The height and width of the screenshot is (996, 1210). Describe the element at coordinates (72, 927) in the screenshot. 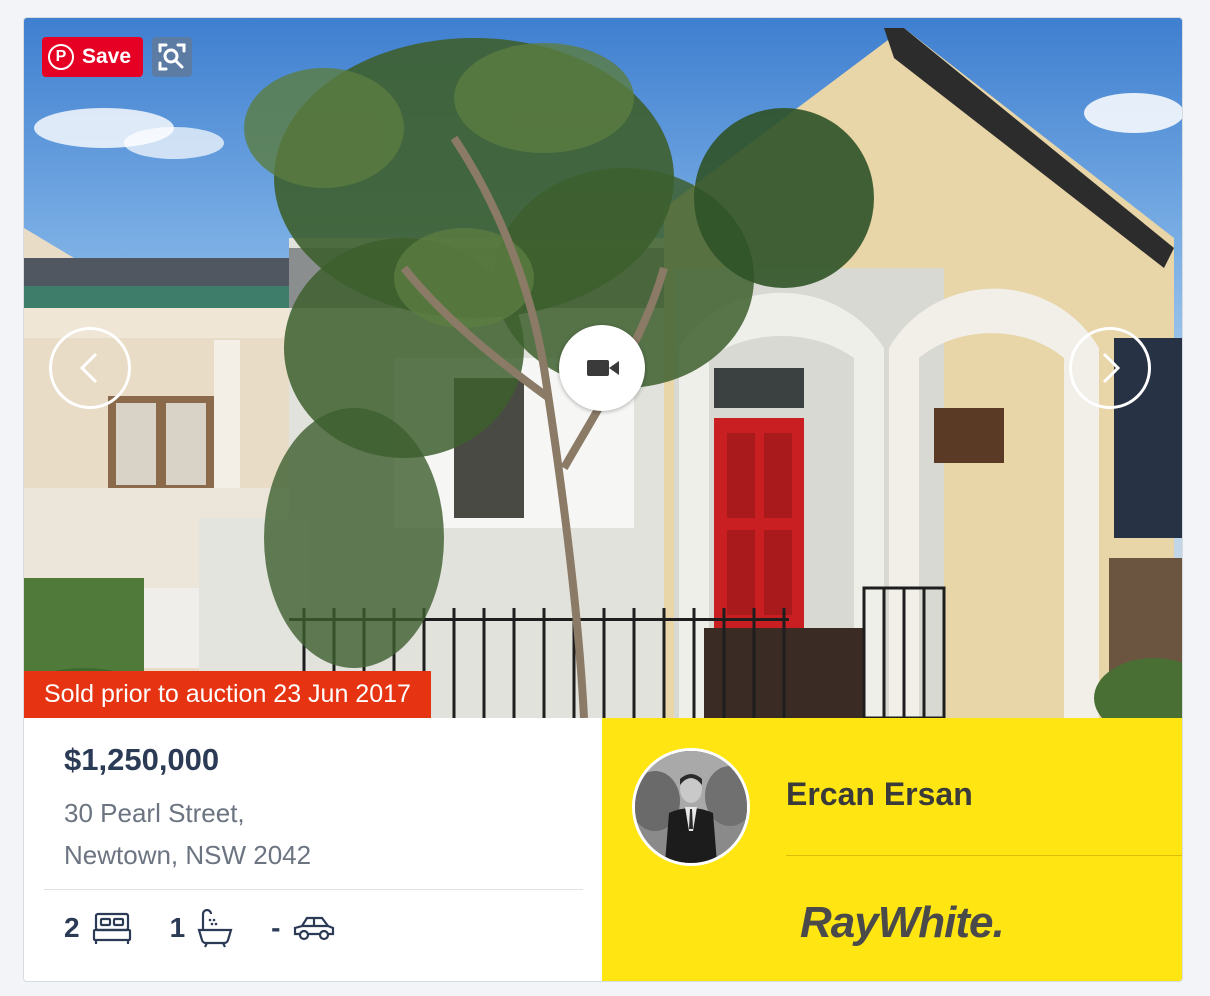

I see `bedrooms-count: 2` at that location.